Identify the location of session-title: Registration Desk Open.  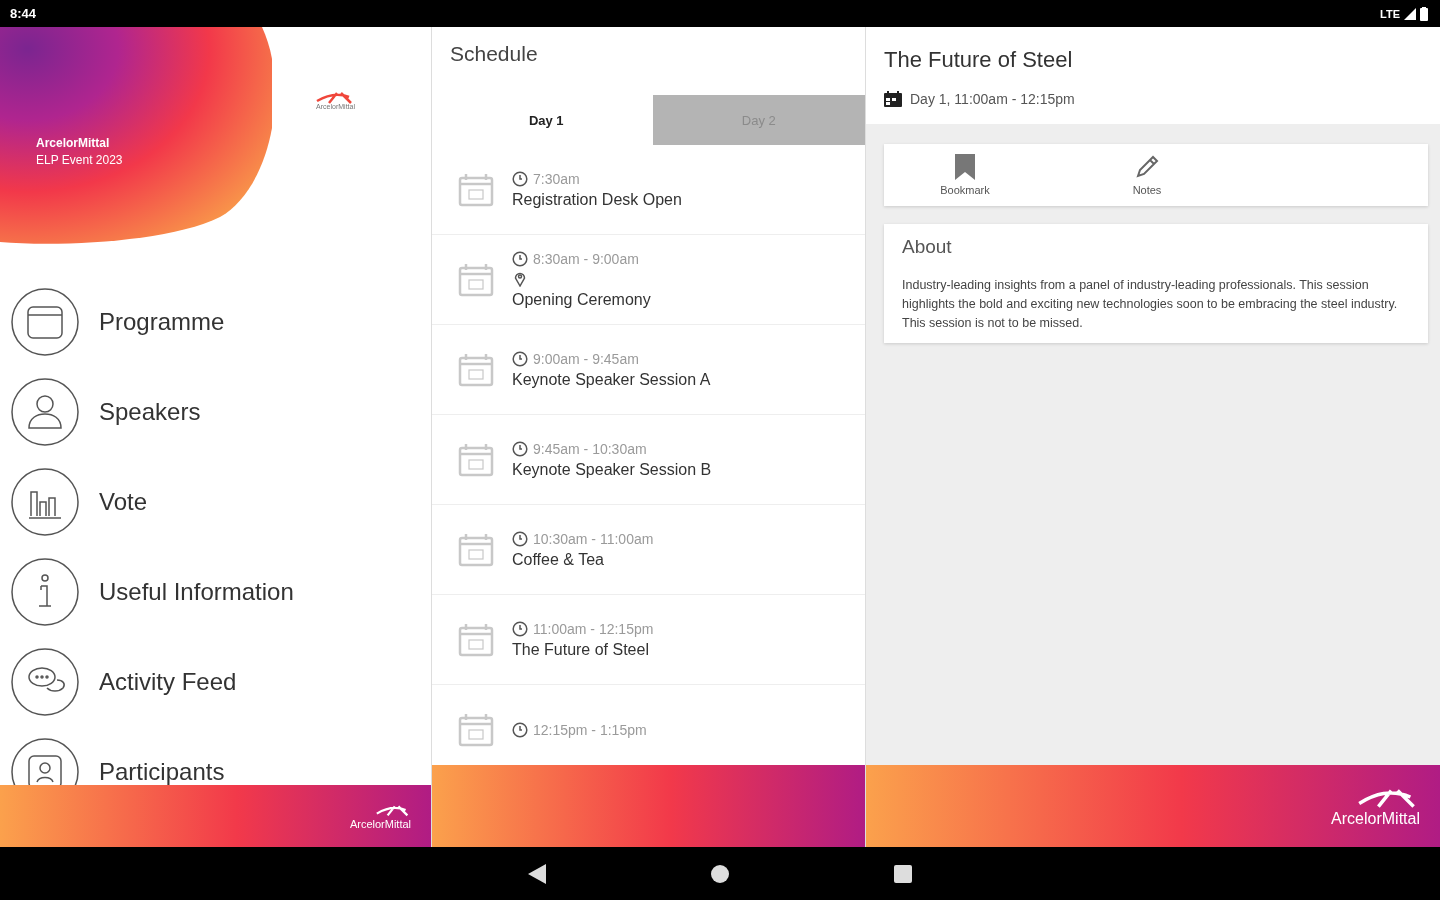
(597, 199).